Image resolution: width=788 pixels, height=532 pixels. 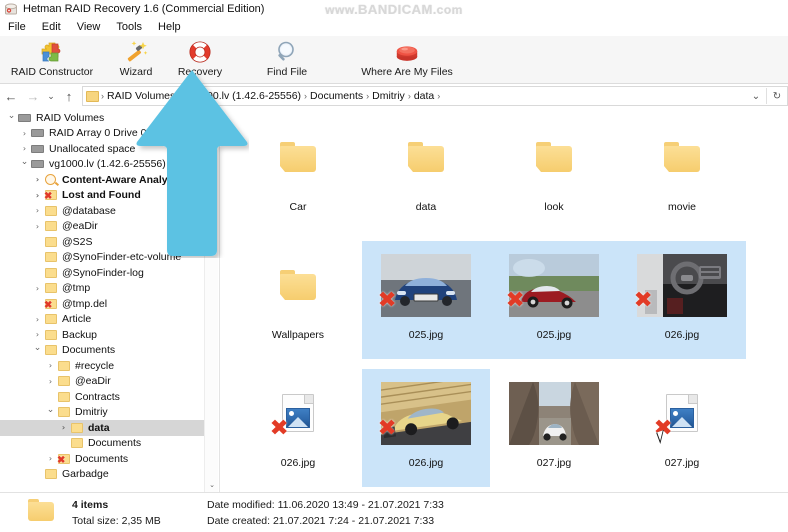 What do you see at coordinates (298, 300) in the screenshot?
I see `folder-item: Wallpapers` at bounding box center [298, 300].